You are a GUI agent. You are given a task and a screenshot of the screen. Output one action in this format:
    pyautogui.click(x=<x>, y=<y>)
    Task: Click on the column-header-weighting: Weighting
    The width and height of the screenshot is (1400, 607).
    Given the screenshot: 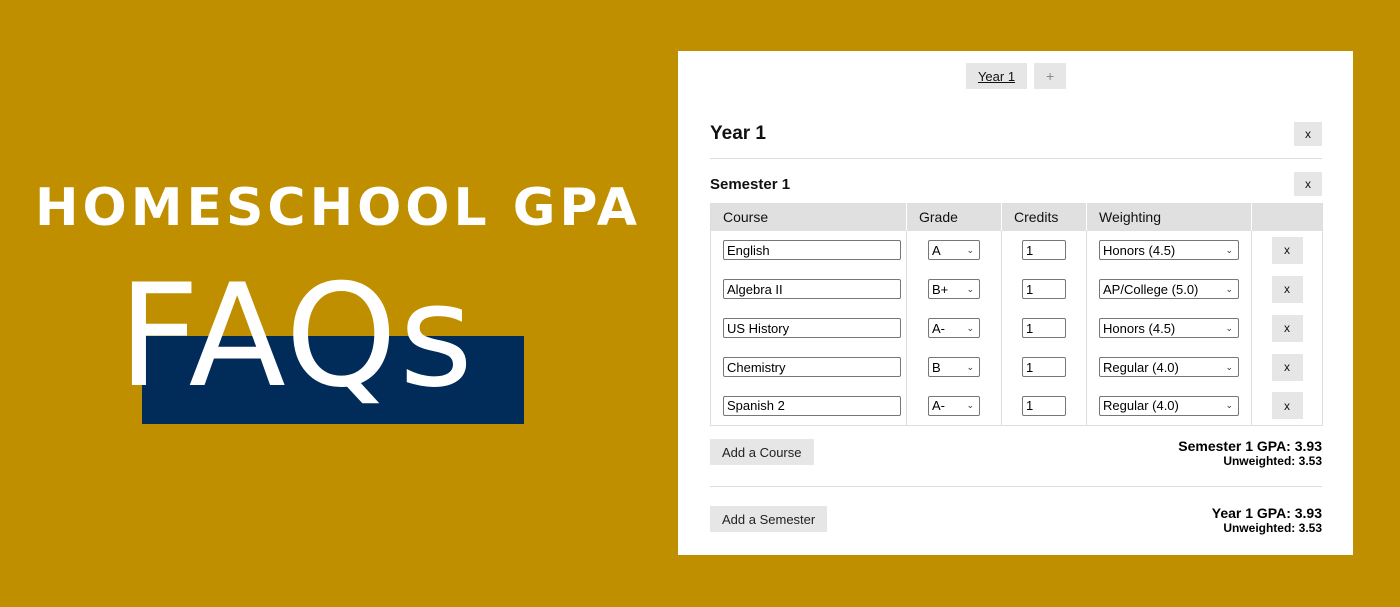 What is the action you would take?
    pyautogui.click(x=1169, y=217)
    